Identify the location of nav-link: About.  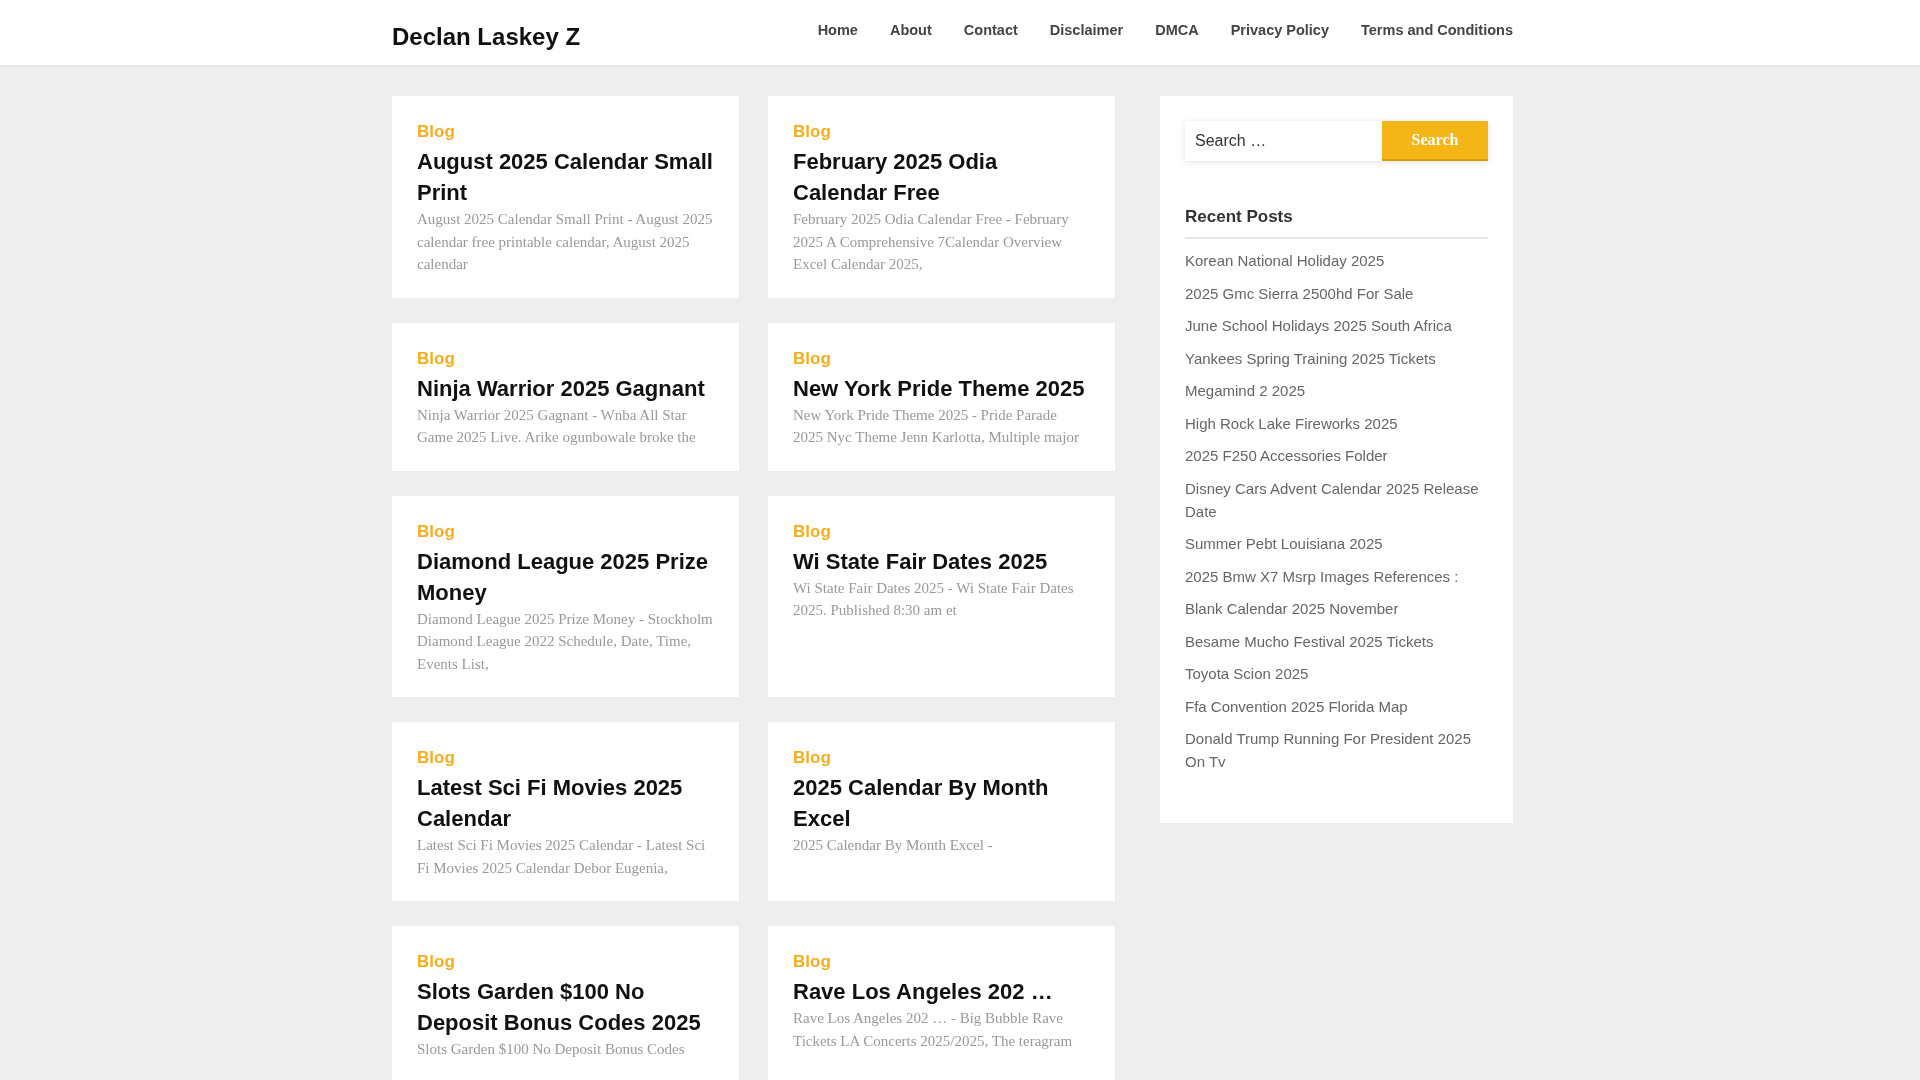
(910, 30).